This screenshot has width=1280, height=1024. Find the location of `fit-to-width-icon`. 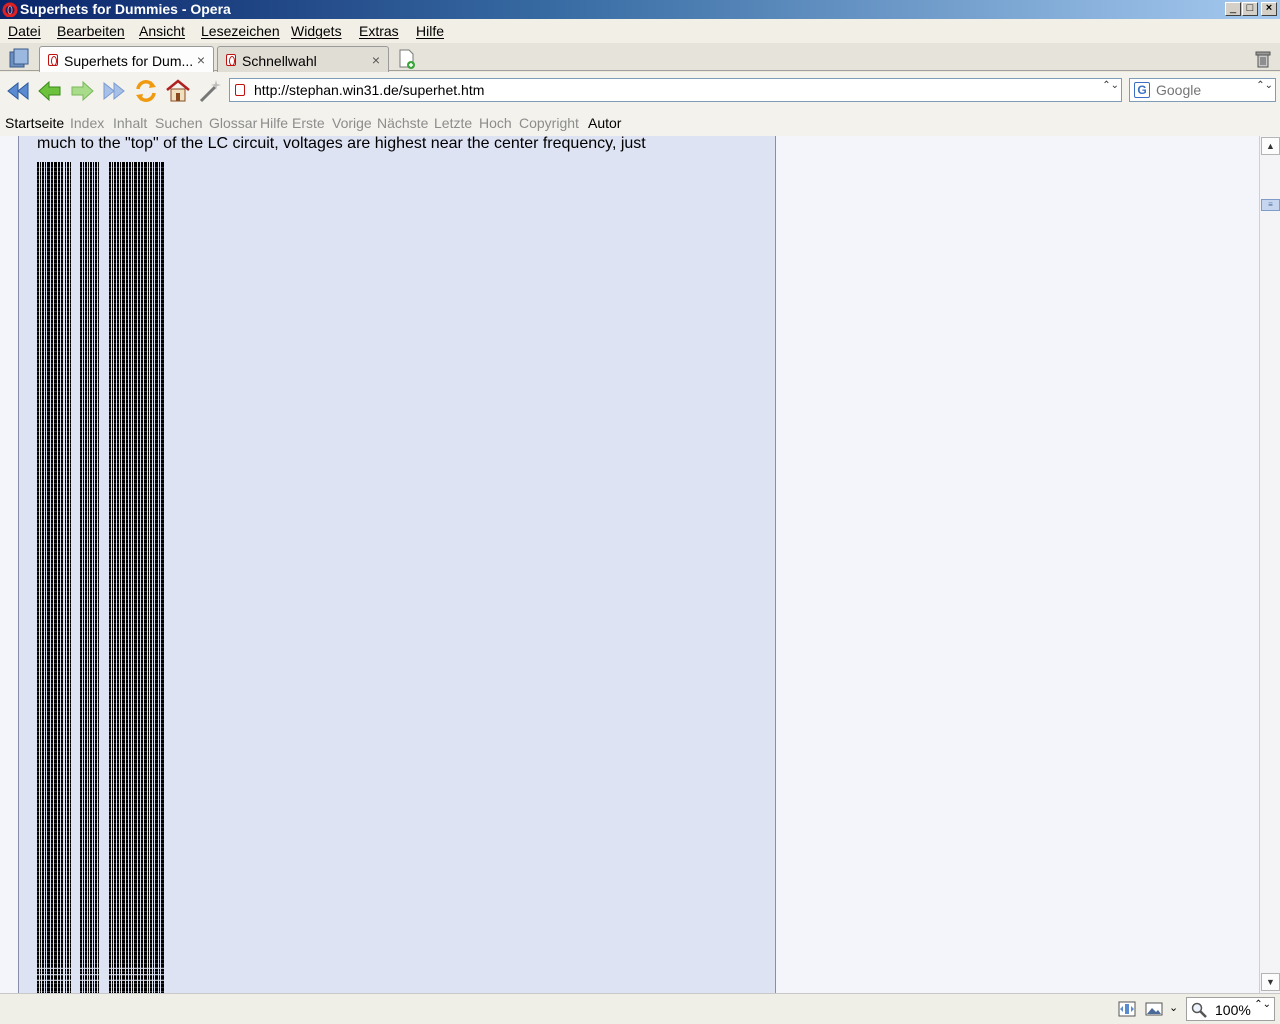

fit-to-width-icon is located at coordinates (1127, 1009).